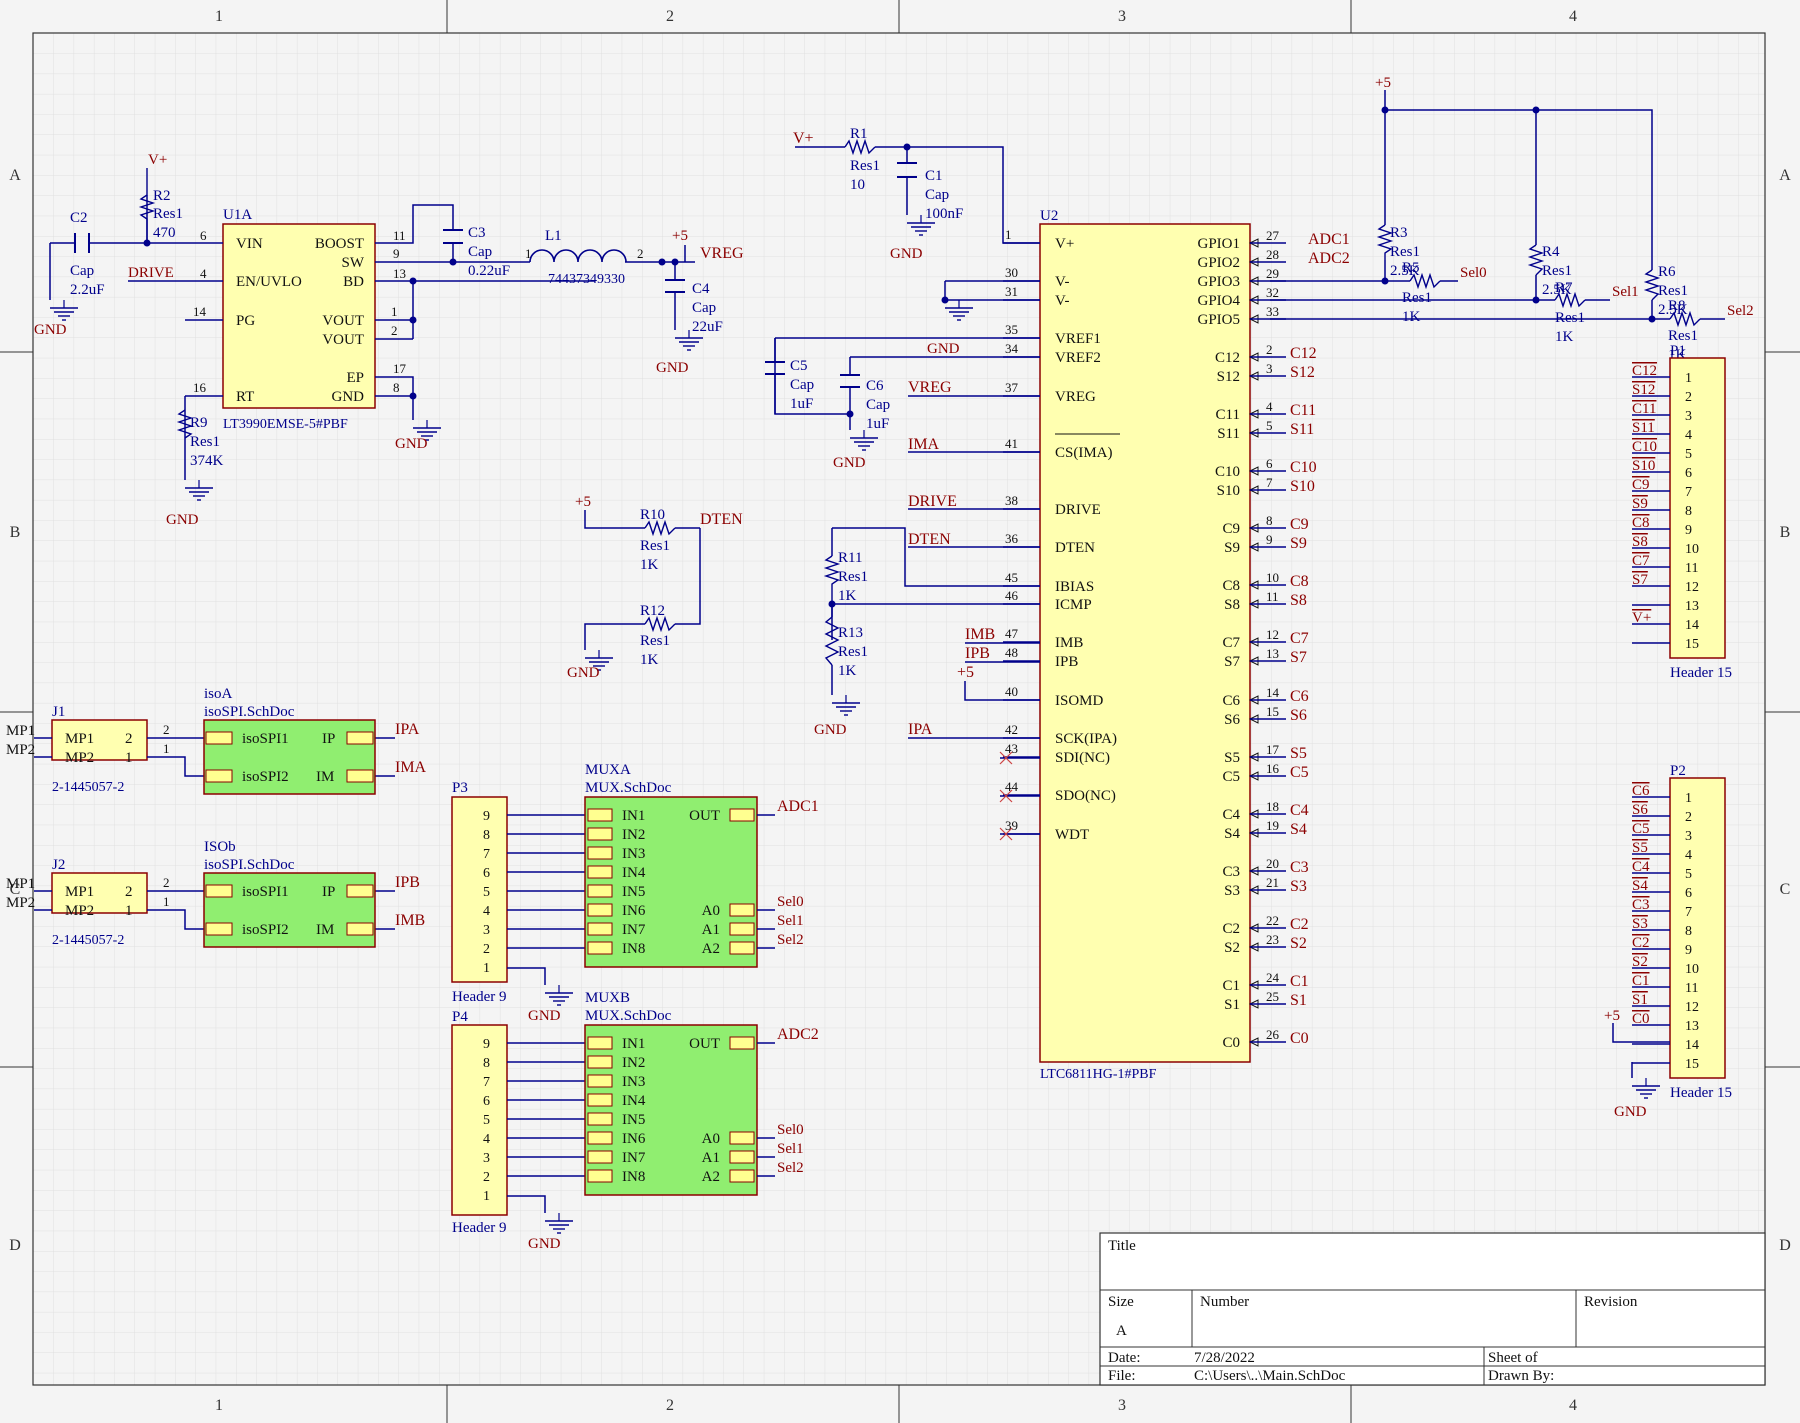  Describe the element at coordinates (1011, 729) in the screenshot. I see `u2-pin-num: 42` at that location.